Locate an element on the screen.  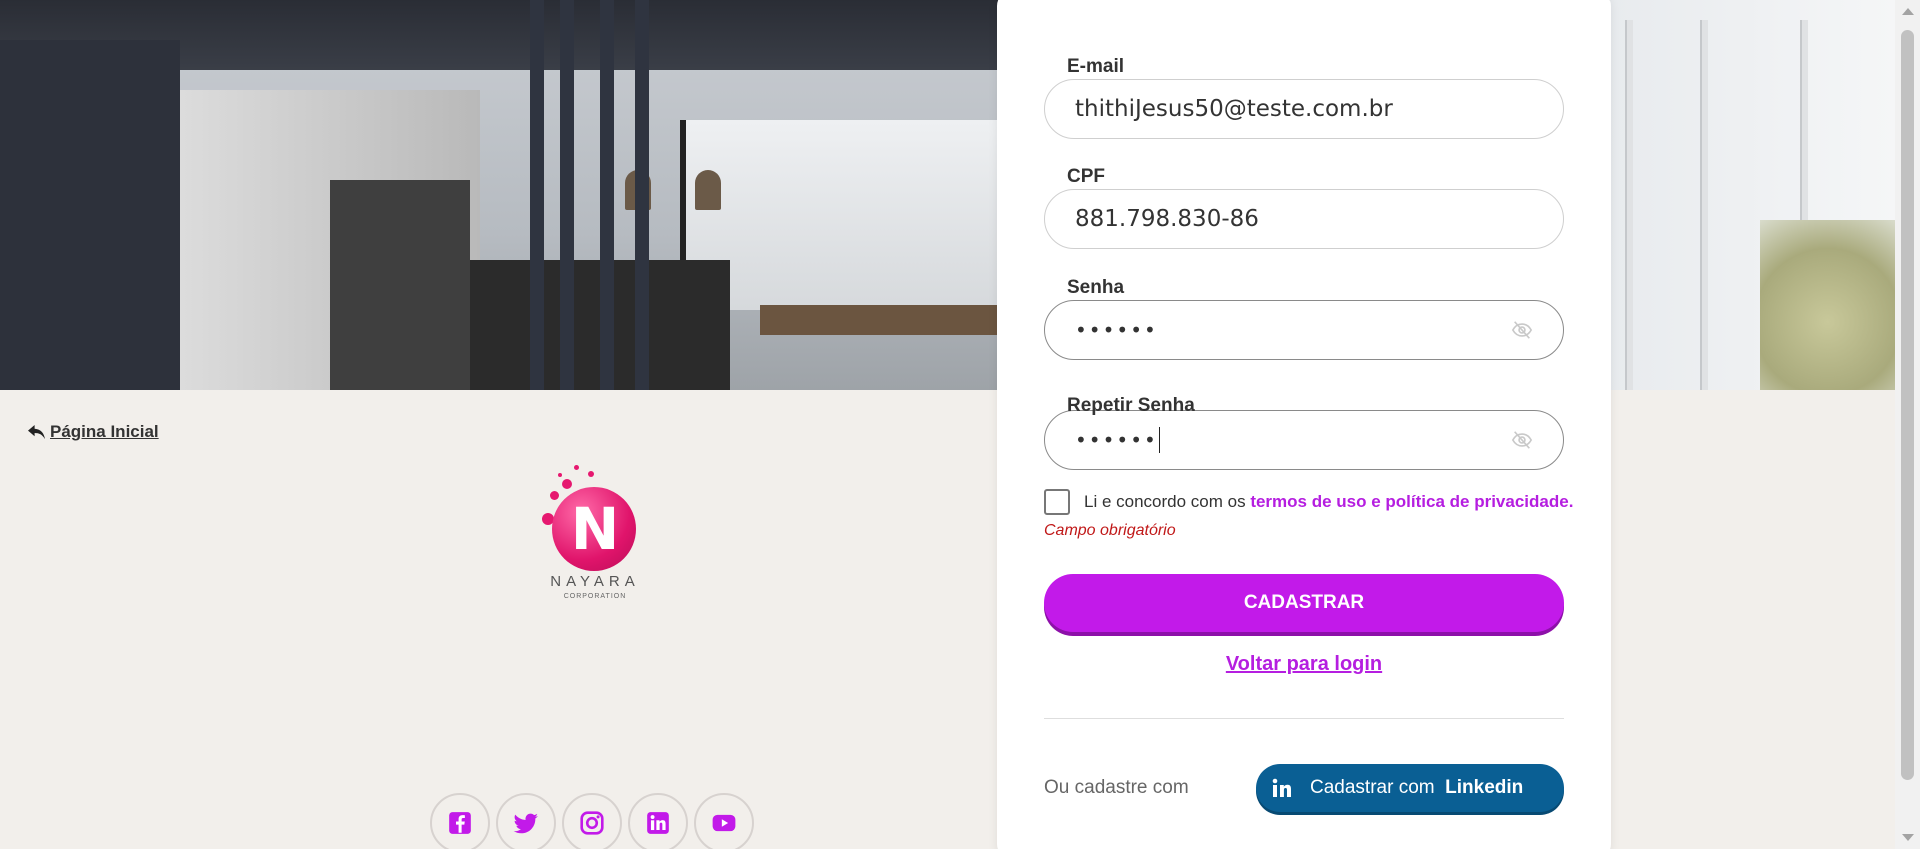
youtube-button is located at coordinates (724, 821).